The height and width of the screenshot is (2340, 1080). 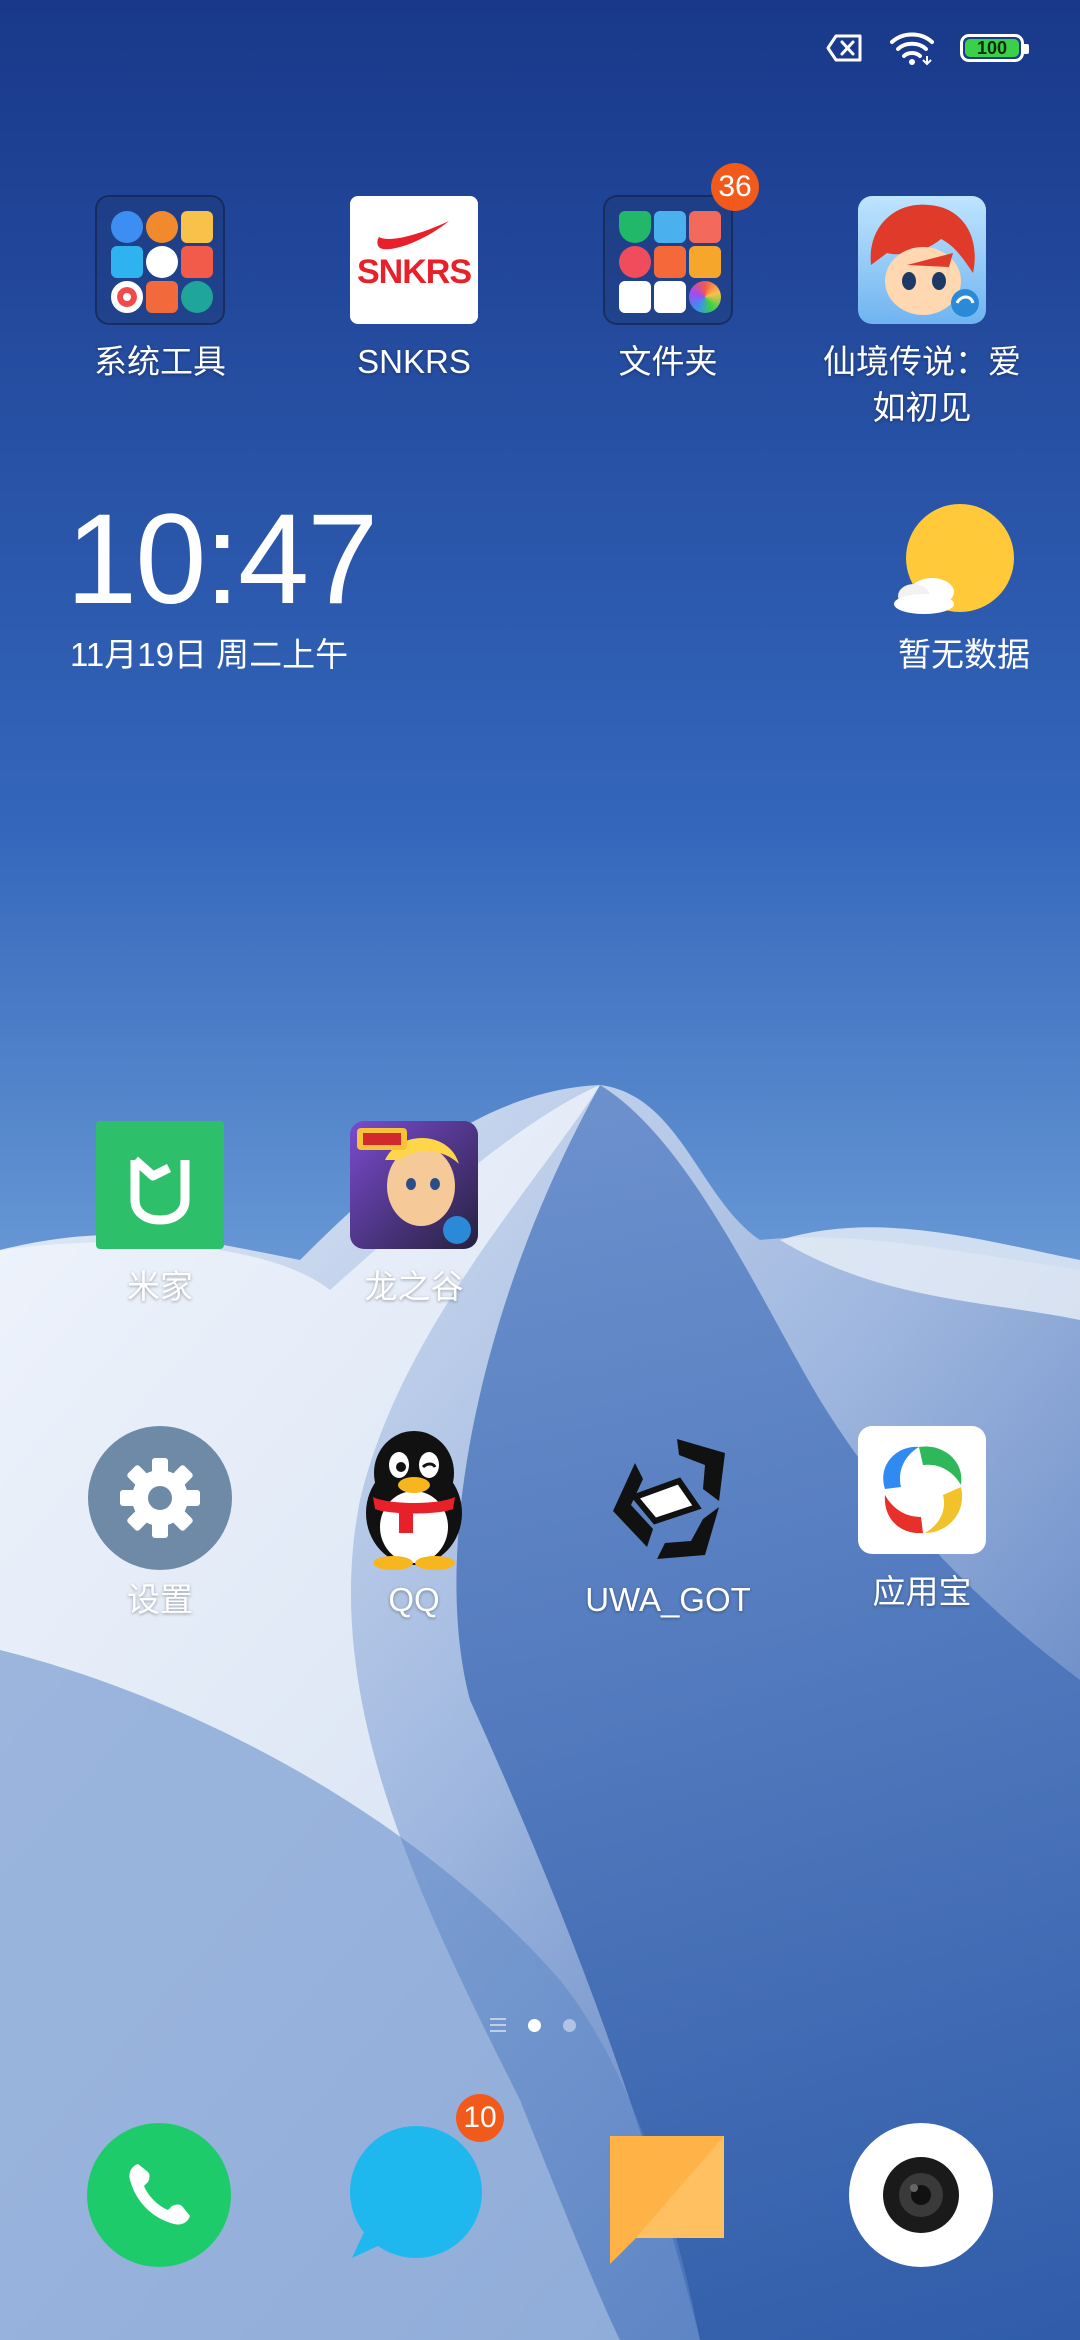 I want to click on app-label: UWA_GOT, so click(x=668, y=1599).